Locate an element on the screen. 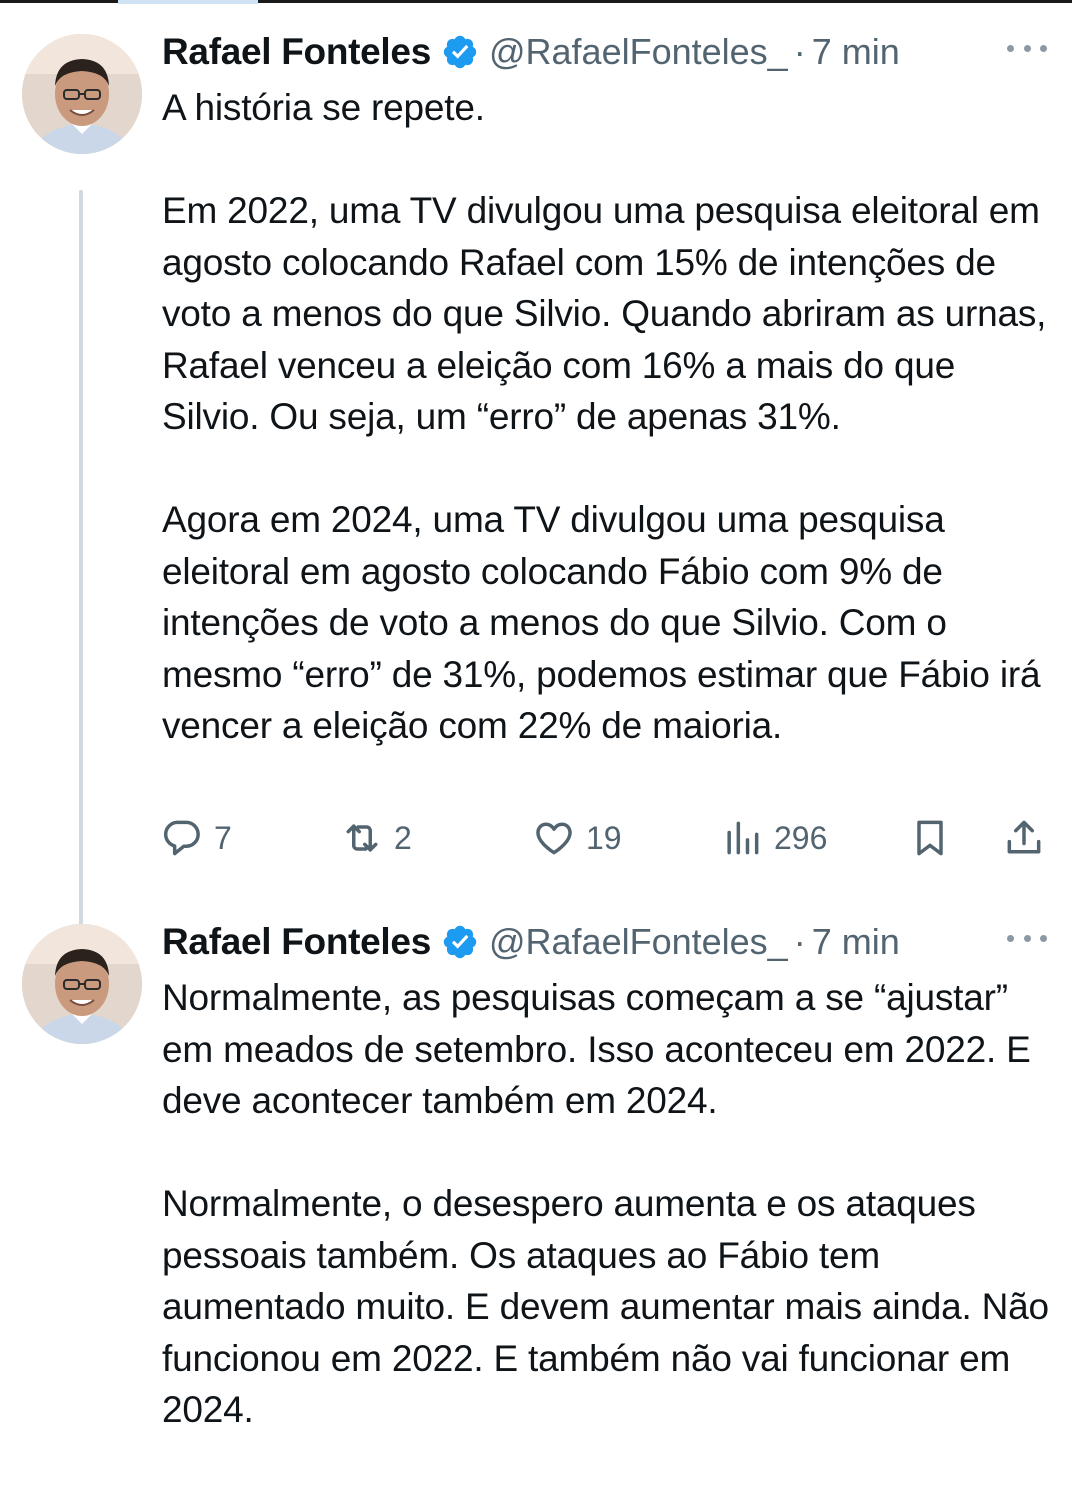 The image size is (1072, 1502). repost-button: 2 is located at coordinates (376, 838).